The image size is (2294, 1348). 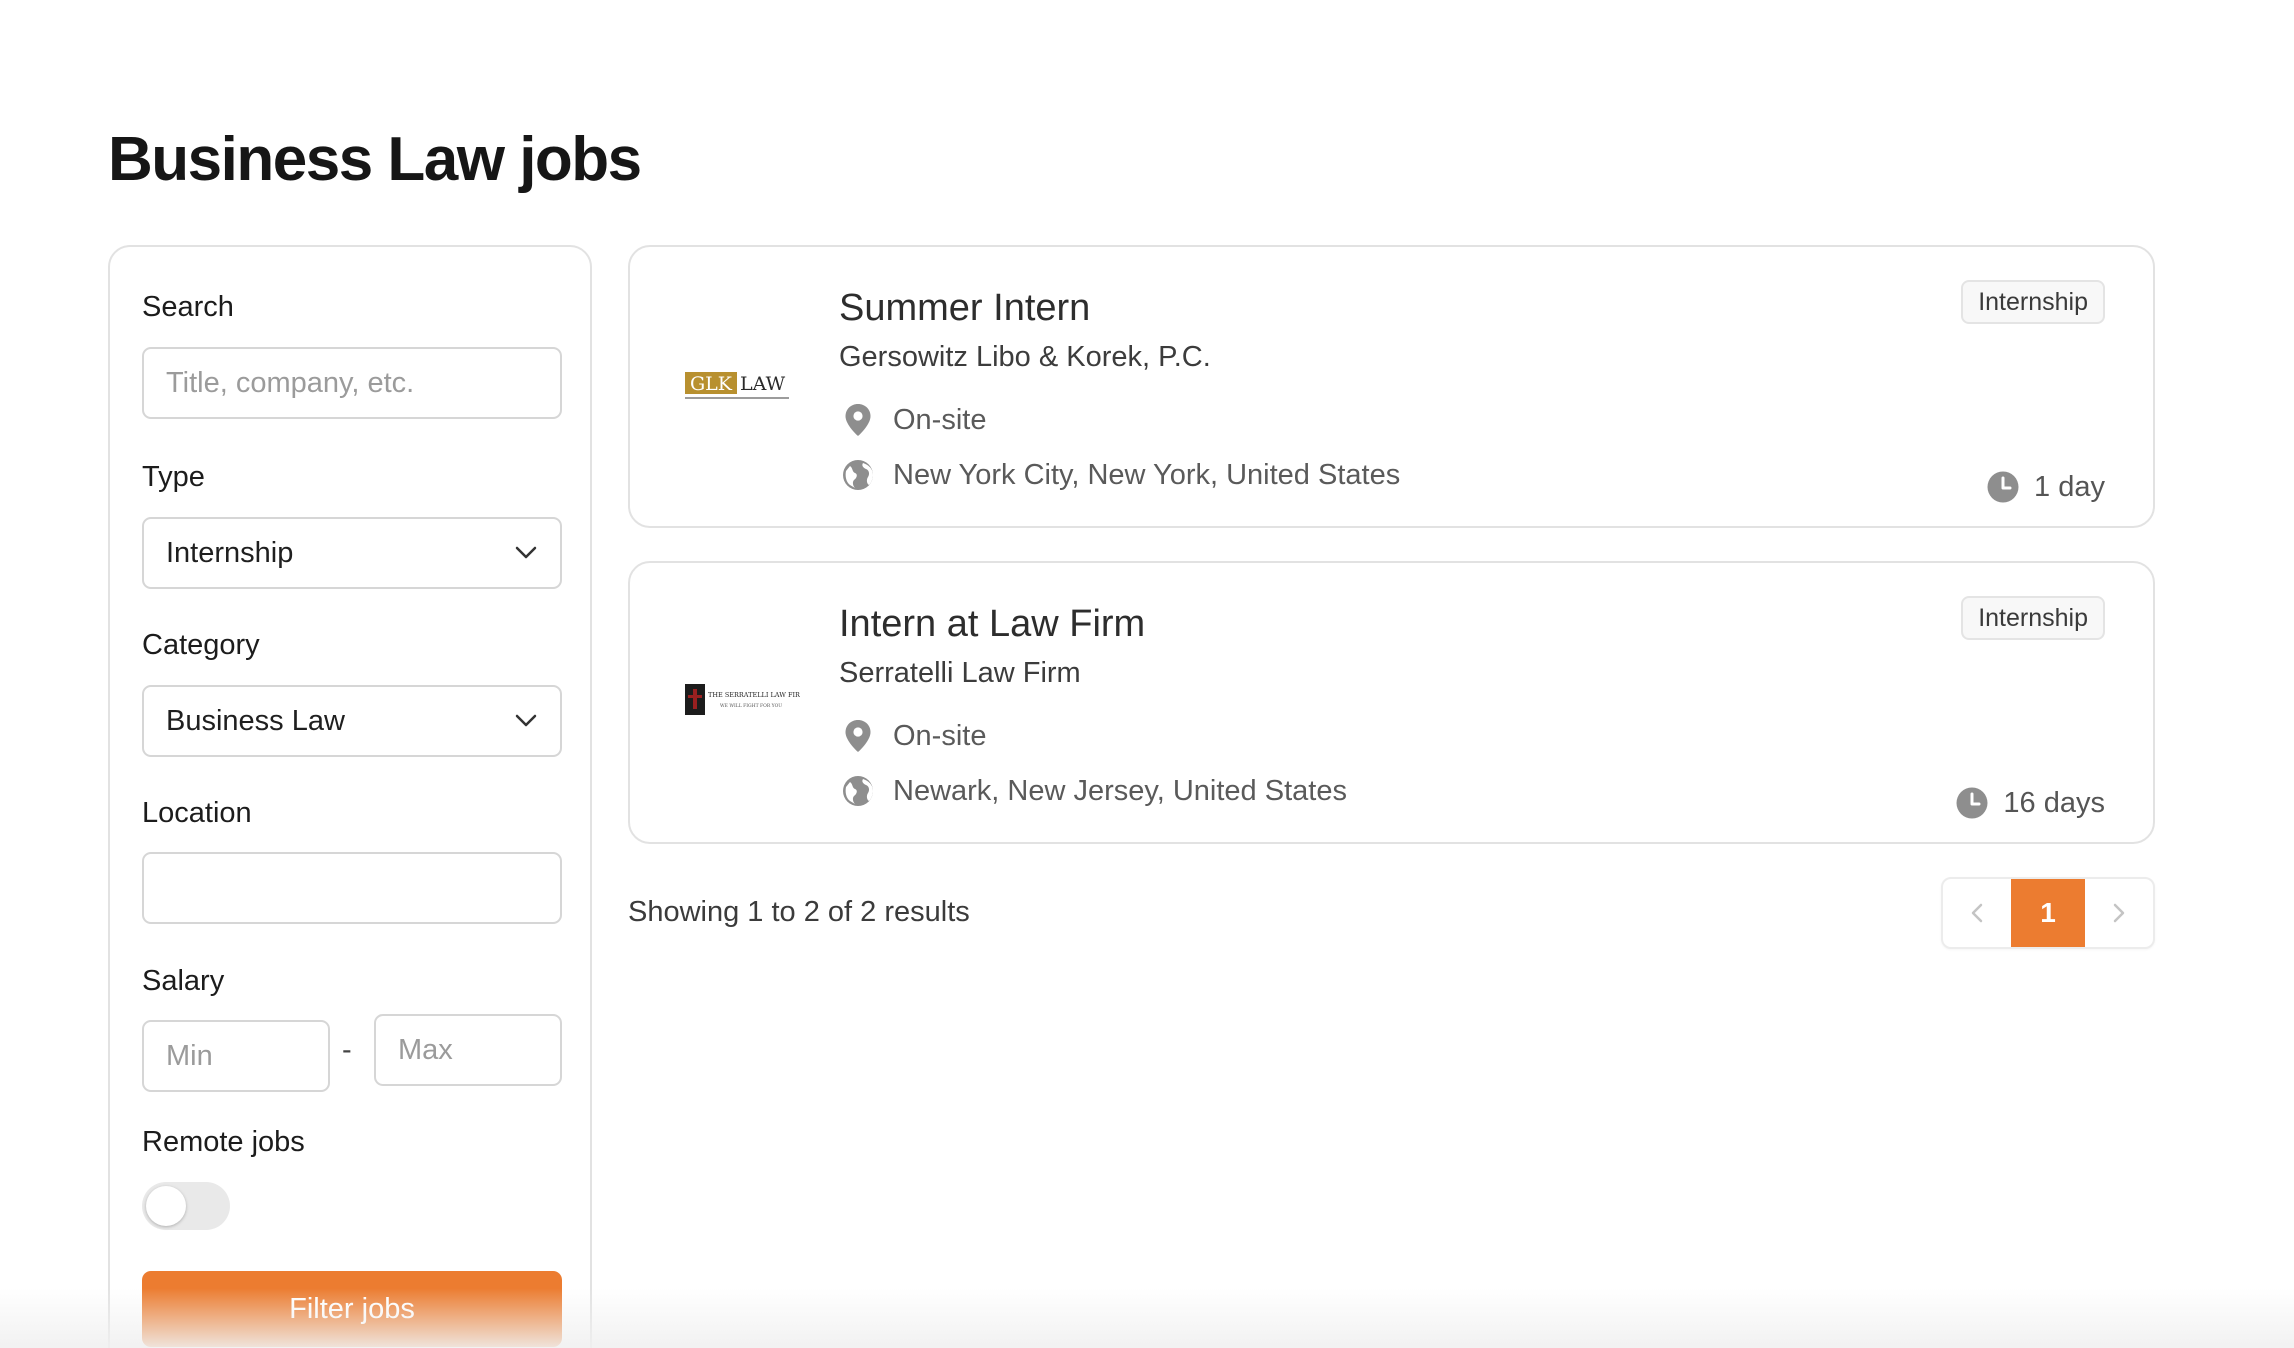 What do you see at coordinates (173, 477) in the screenshot?
I see `type-label: Type` at bounding box center [173, 477].